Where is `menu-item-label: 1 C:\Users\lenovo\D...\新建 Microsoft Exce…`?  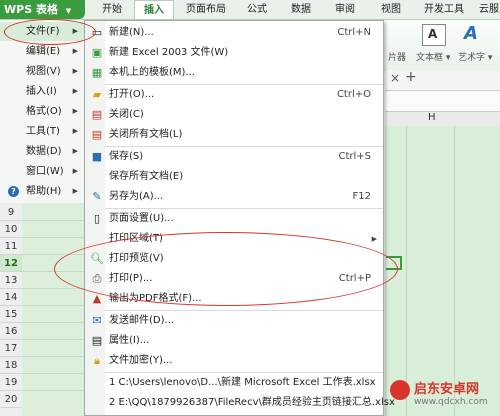
menu-item-label: 1 C:\Users\lenovo\D...\新建 Microsoft Exce… is located at coordinates (242, 382).